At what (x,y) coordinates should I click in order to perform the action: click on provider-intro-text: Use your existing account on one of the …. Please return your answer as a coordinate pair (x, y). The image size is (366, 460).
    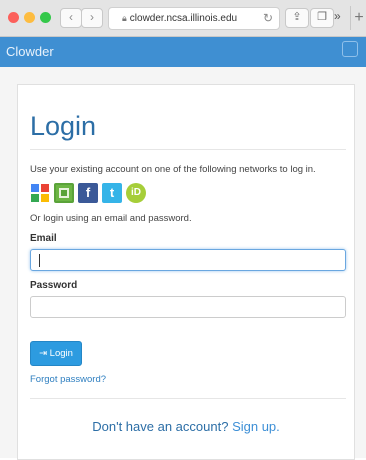
    Looking at the image, I should click on (173, 169).